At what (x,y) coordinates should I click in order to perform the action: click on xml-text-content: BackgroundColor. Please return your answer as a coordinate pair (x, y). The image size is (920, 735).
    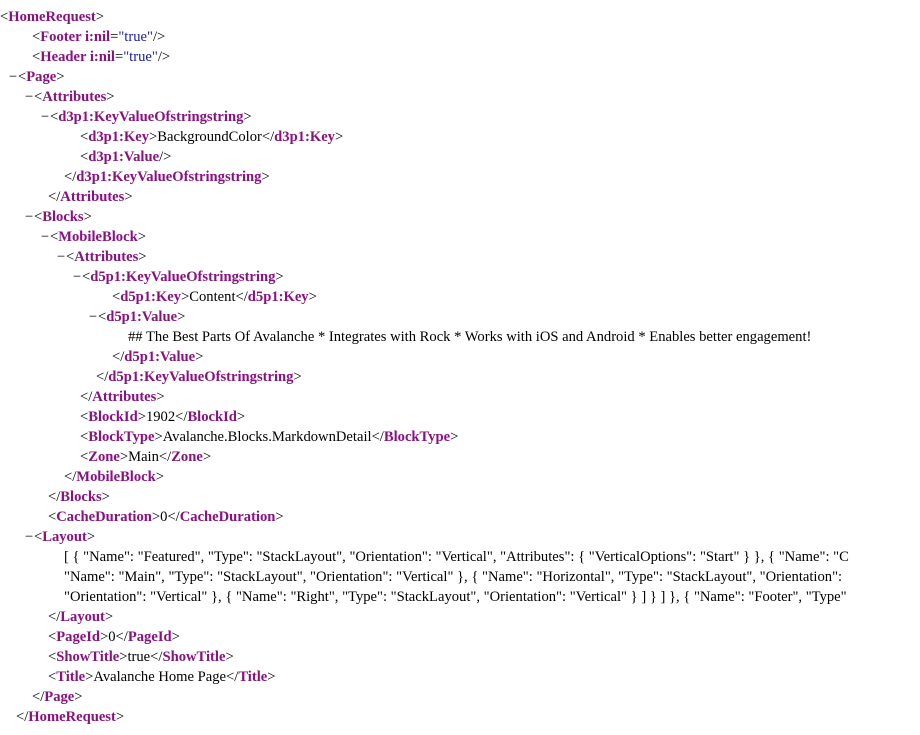
    Looking at the image, I should click on (209, 137).